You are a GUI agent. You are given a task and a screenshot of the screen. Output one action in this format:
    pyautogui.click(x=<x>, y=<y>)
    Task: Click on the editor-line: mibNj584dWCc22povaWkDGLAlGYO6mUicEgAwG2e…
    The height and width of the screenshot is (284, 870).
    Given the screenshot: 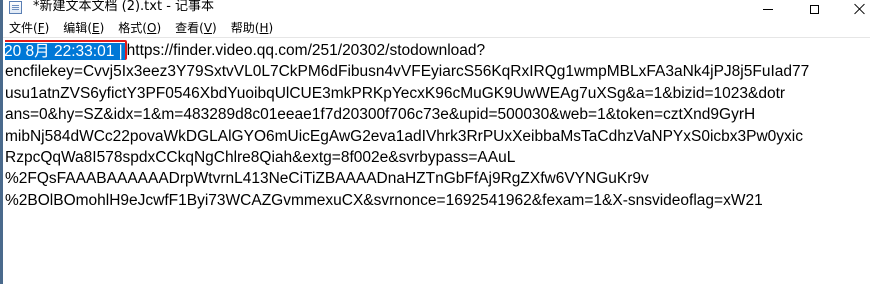 What is the action you would take?
    pyautogui.click(x=404, y=136)
    